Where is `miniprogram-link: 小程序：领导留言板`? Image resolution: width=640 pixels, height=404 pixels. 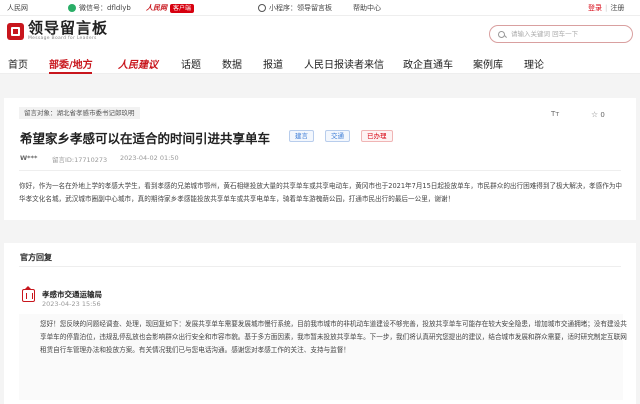 miniprogram-link: 小程序：领导留言板 is located at coordinates (295, 8).